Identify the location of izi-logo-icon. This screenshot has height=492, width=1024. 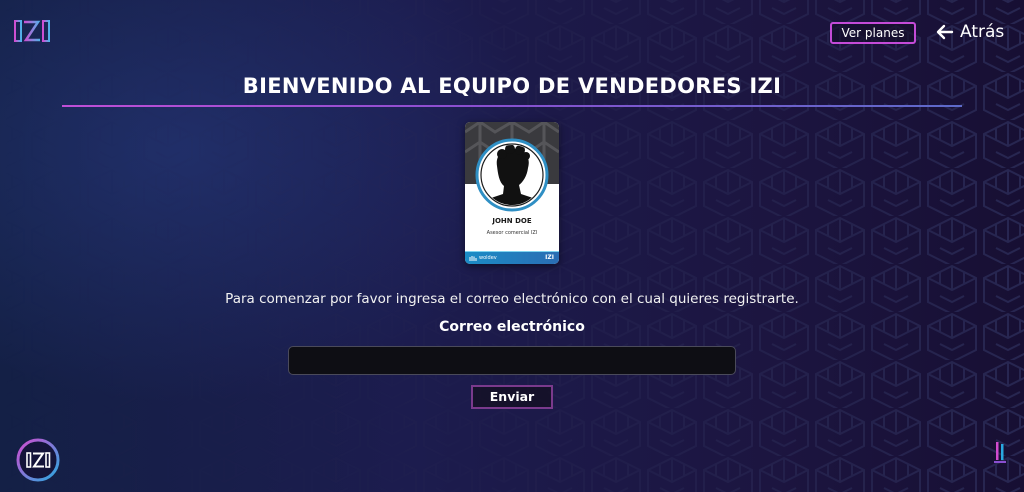
(33, 31).